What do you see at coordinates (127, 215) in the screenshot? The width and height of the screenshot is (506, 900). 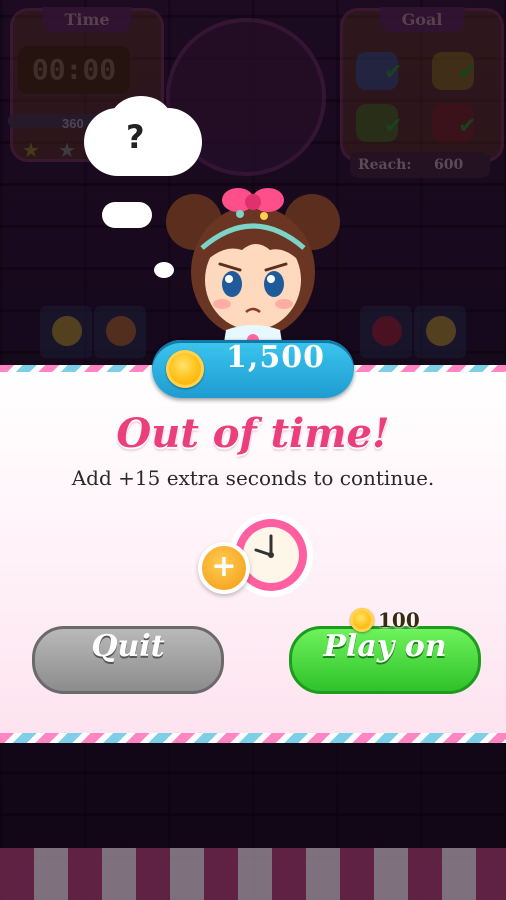 I see `thought-cloud-small` at bounding box center [127, 215].